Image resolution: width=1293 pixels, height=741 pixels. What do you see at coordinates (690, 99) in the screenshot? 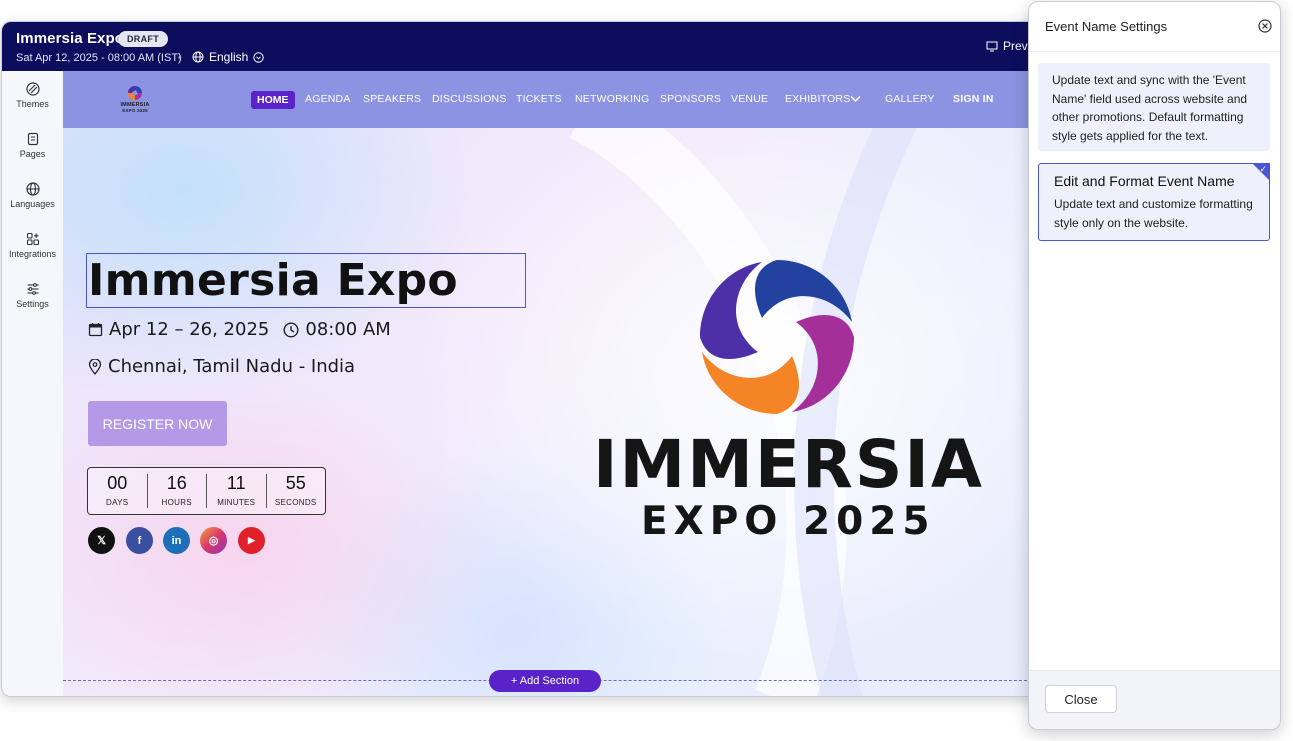
I see `nav-sponsors: SPONSORS` at bounding box center [690, 99].